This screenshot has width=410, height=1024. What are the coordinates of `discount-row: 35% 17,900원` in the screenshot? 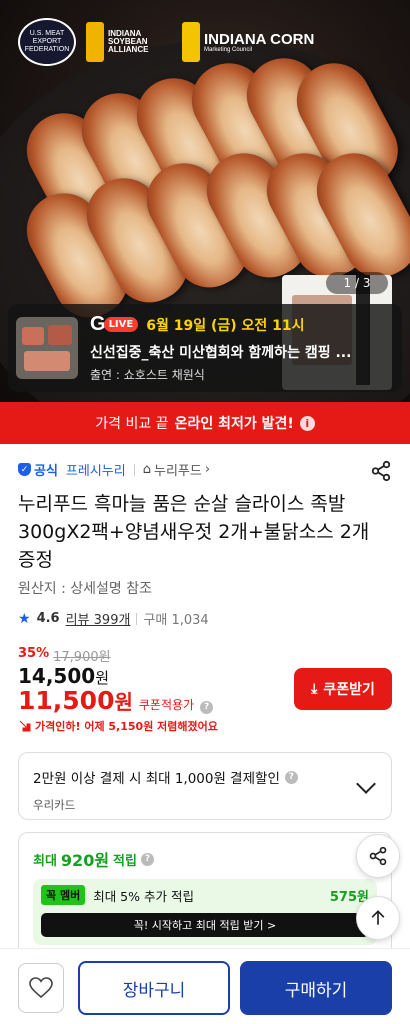 It's located at (64, 655).